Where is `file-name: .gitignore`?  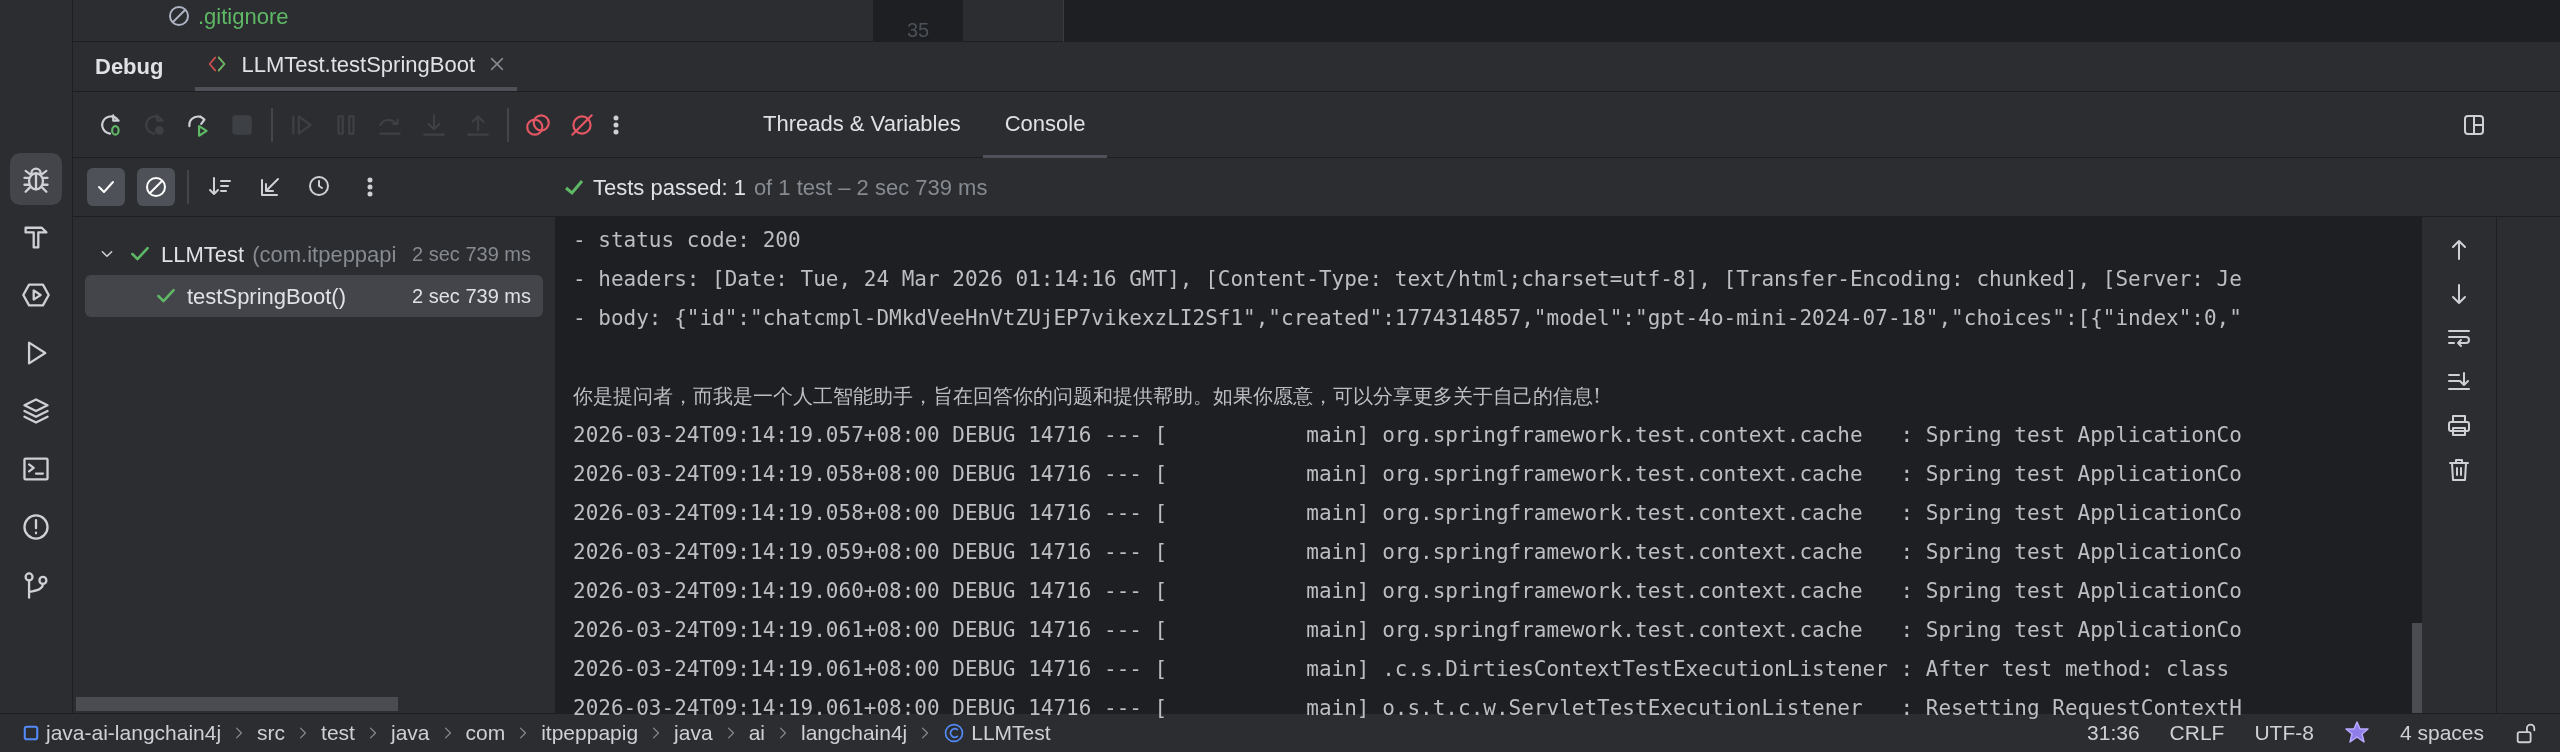
file-name: .gitignore is located at coordinates (243, 16).